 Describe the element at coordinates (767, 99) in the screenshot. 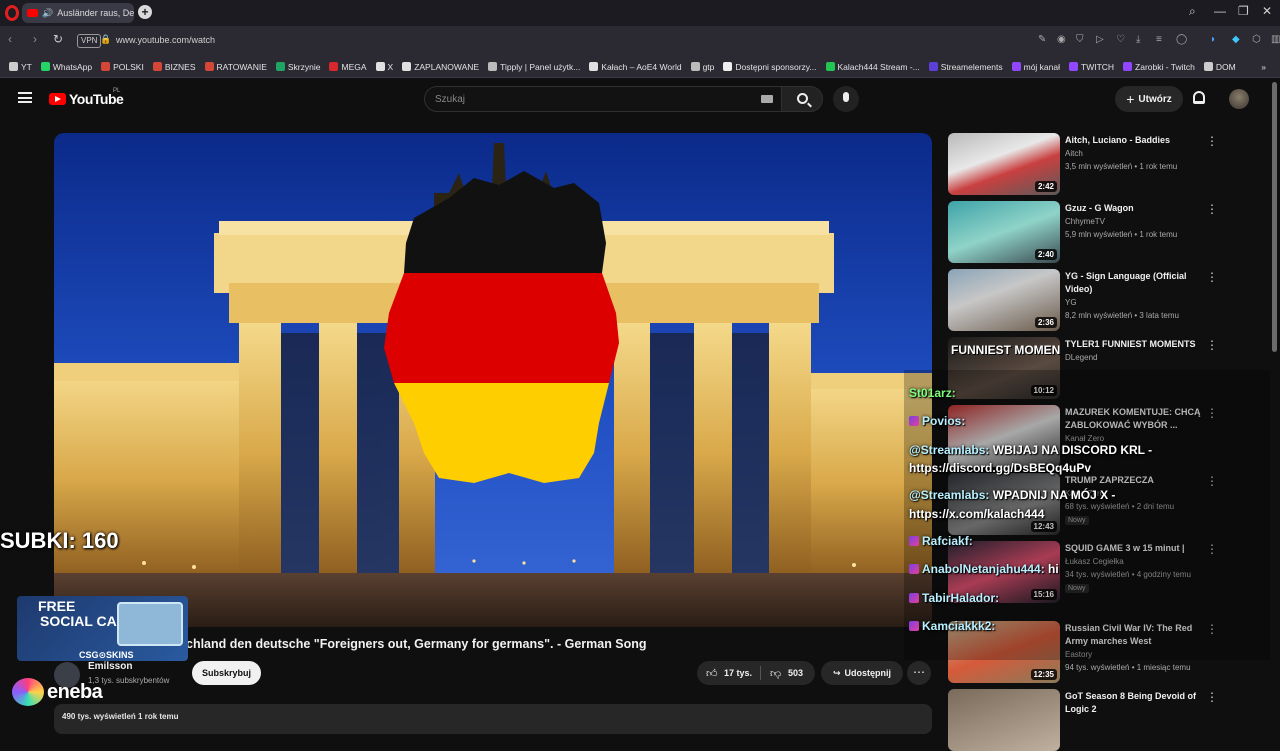

I see `keyboard-icon` at that location.